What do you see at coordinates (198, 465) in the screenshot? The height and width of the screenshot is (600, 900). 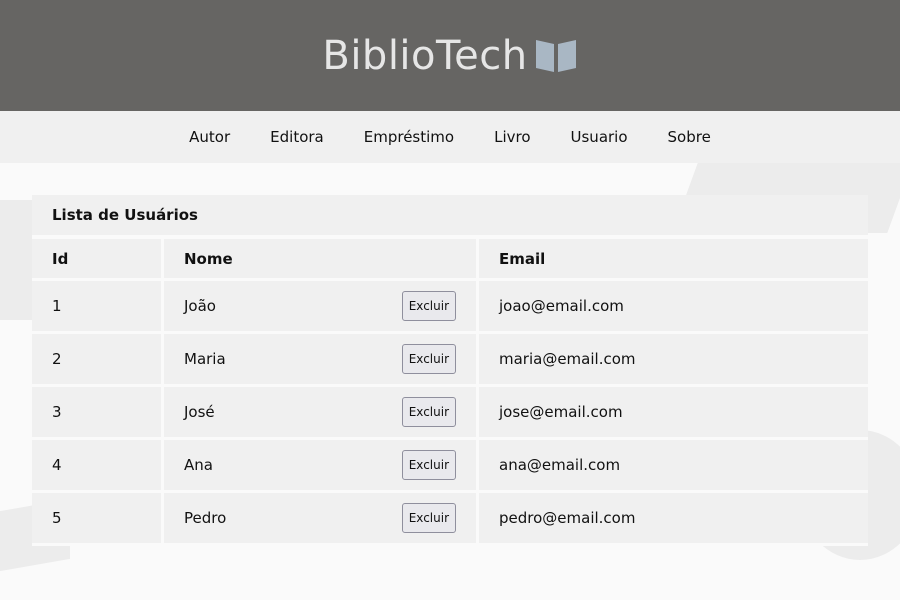 I see `user-name: Ana` at bounding box center [198, 465].